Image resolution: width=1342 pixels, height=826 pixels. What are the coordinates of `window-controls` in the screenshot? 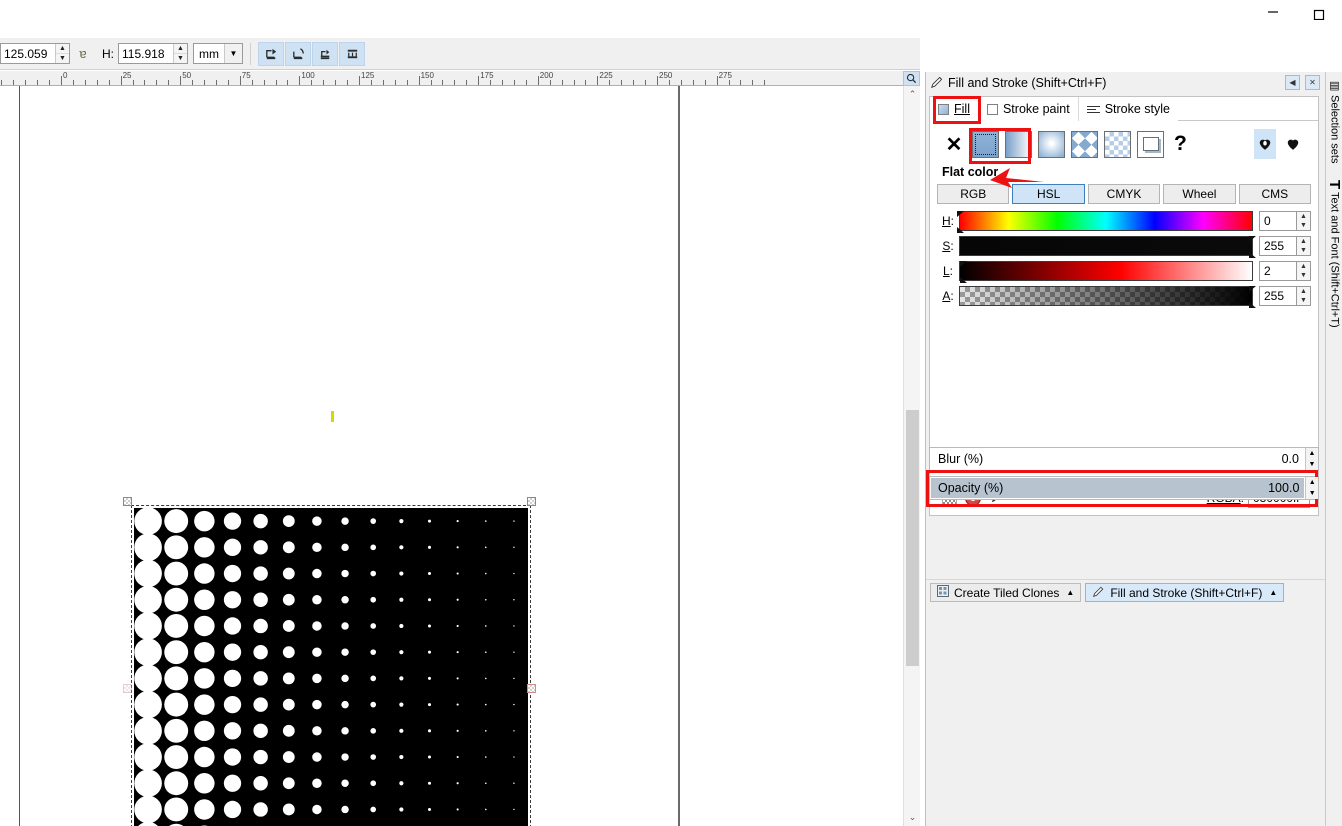 It's located at (1296, 10).